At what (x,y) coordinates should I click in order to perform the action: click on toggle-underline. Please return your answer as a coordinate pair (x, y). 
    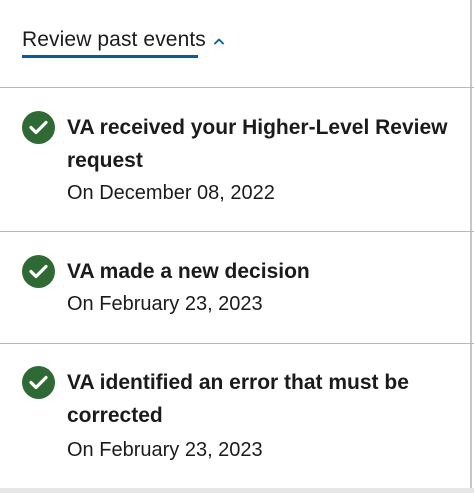
    Looking at the image, I should click on (110, 56).